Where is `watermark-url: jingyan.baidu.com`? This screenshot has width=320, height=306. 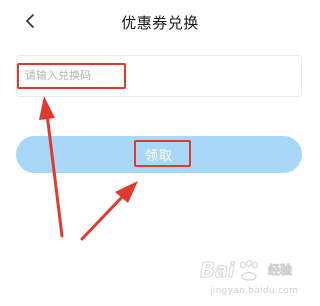
watermark-url: jingyan.baidu.com is located at coordinates (254, 291).